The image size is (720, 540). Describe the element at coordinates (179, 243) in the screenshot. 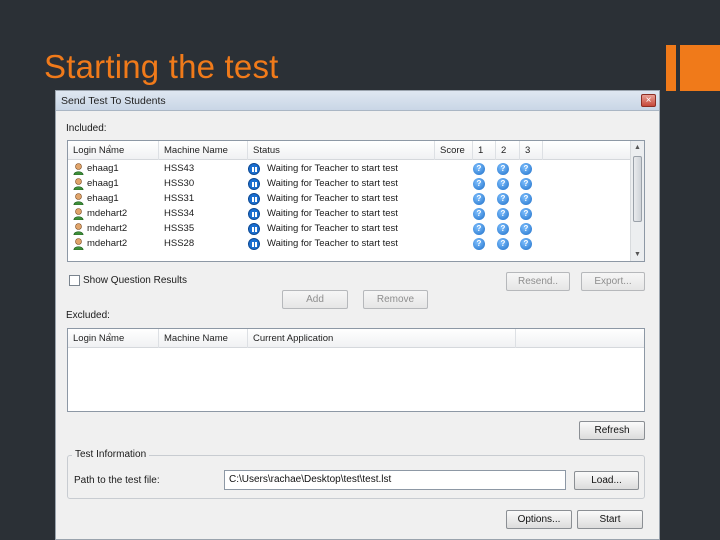

I see `machine-name-cell: HSS28` at that location.